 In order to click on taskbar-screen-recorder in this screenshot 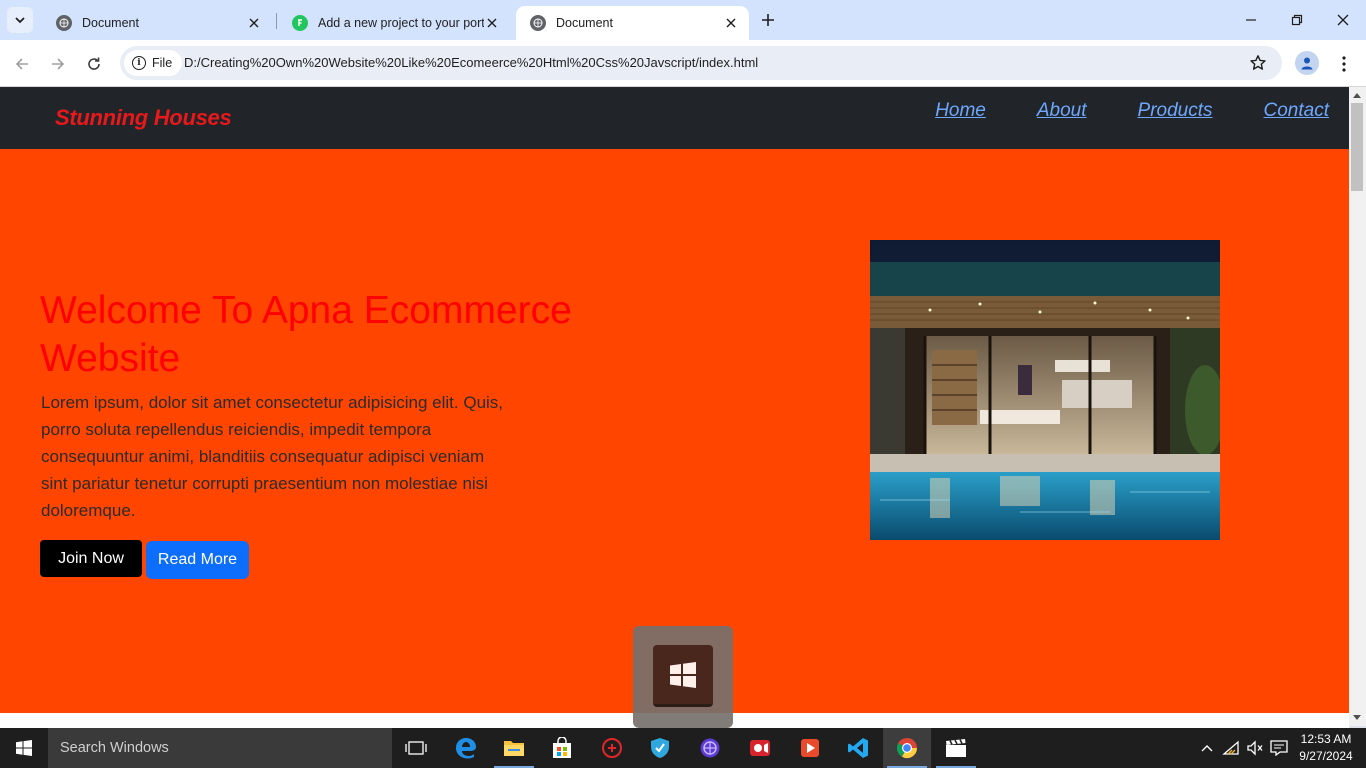, I will do `click(760, 748)`.